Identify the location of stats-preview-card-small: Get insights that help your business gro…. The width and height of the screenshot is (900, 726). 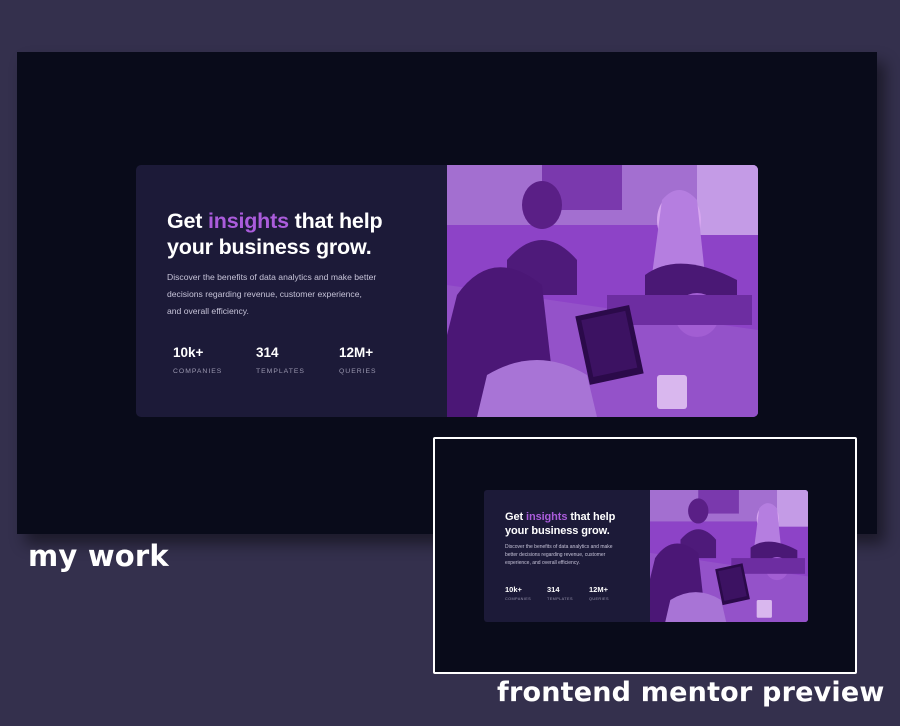
(646, 556).